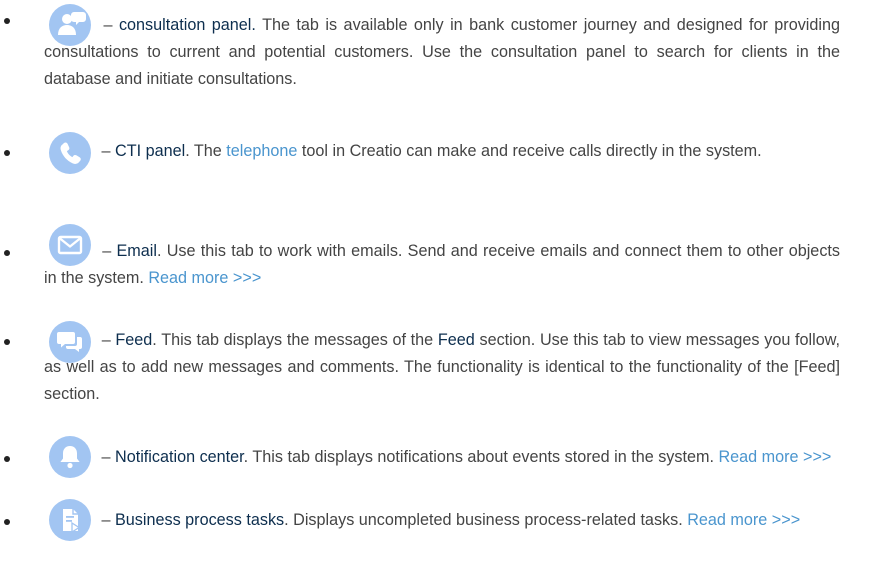 This screenshot has height=562, width=888. Describe the element at coordinates (200, 520) in the screenshot. I see `term: Business process tasks` at that location.